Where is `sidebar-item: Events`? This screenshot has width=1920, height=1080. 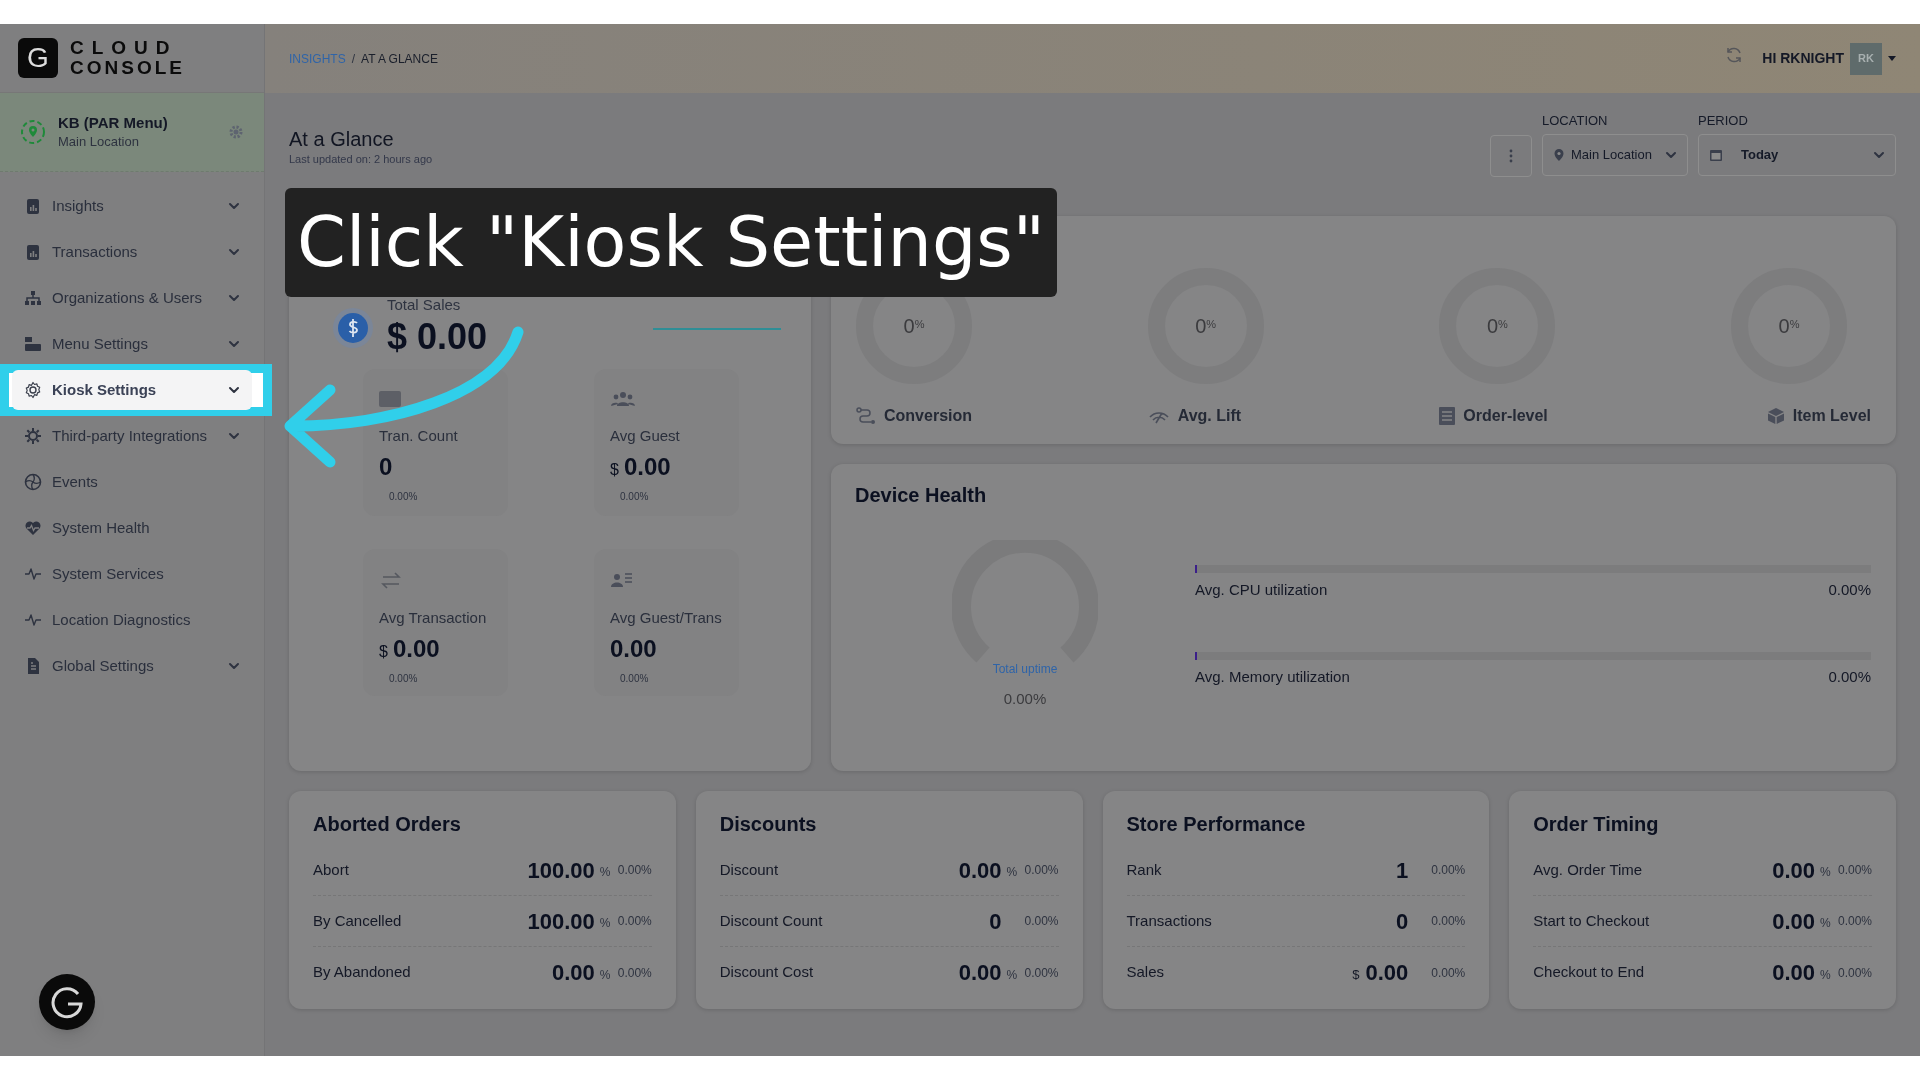 sidebar-item: Events is located at coordinates (132, 482).